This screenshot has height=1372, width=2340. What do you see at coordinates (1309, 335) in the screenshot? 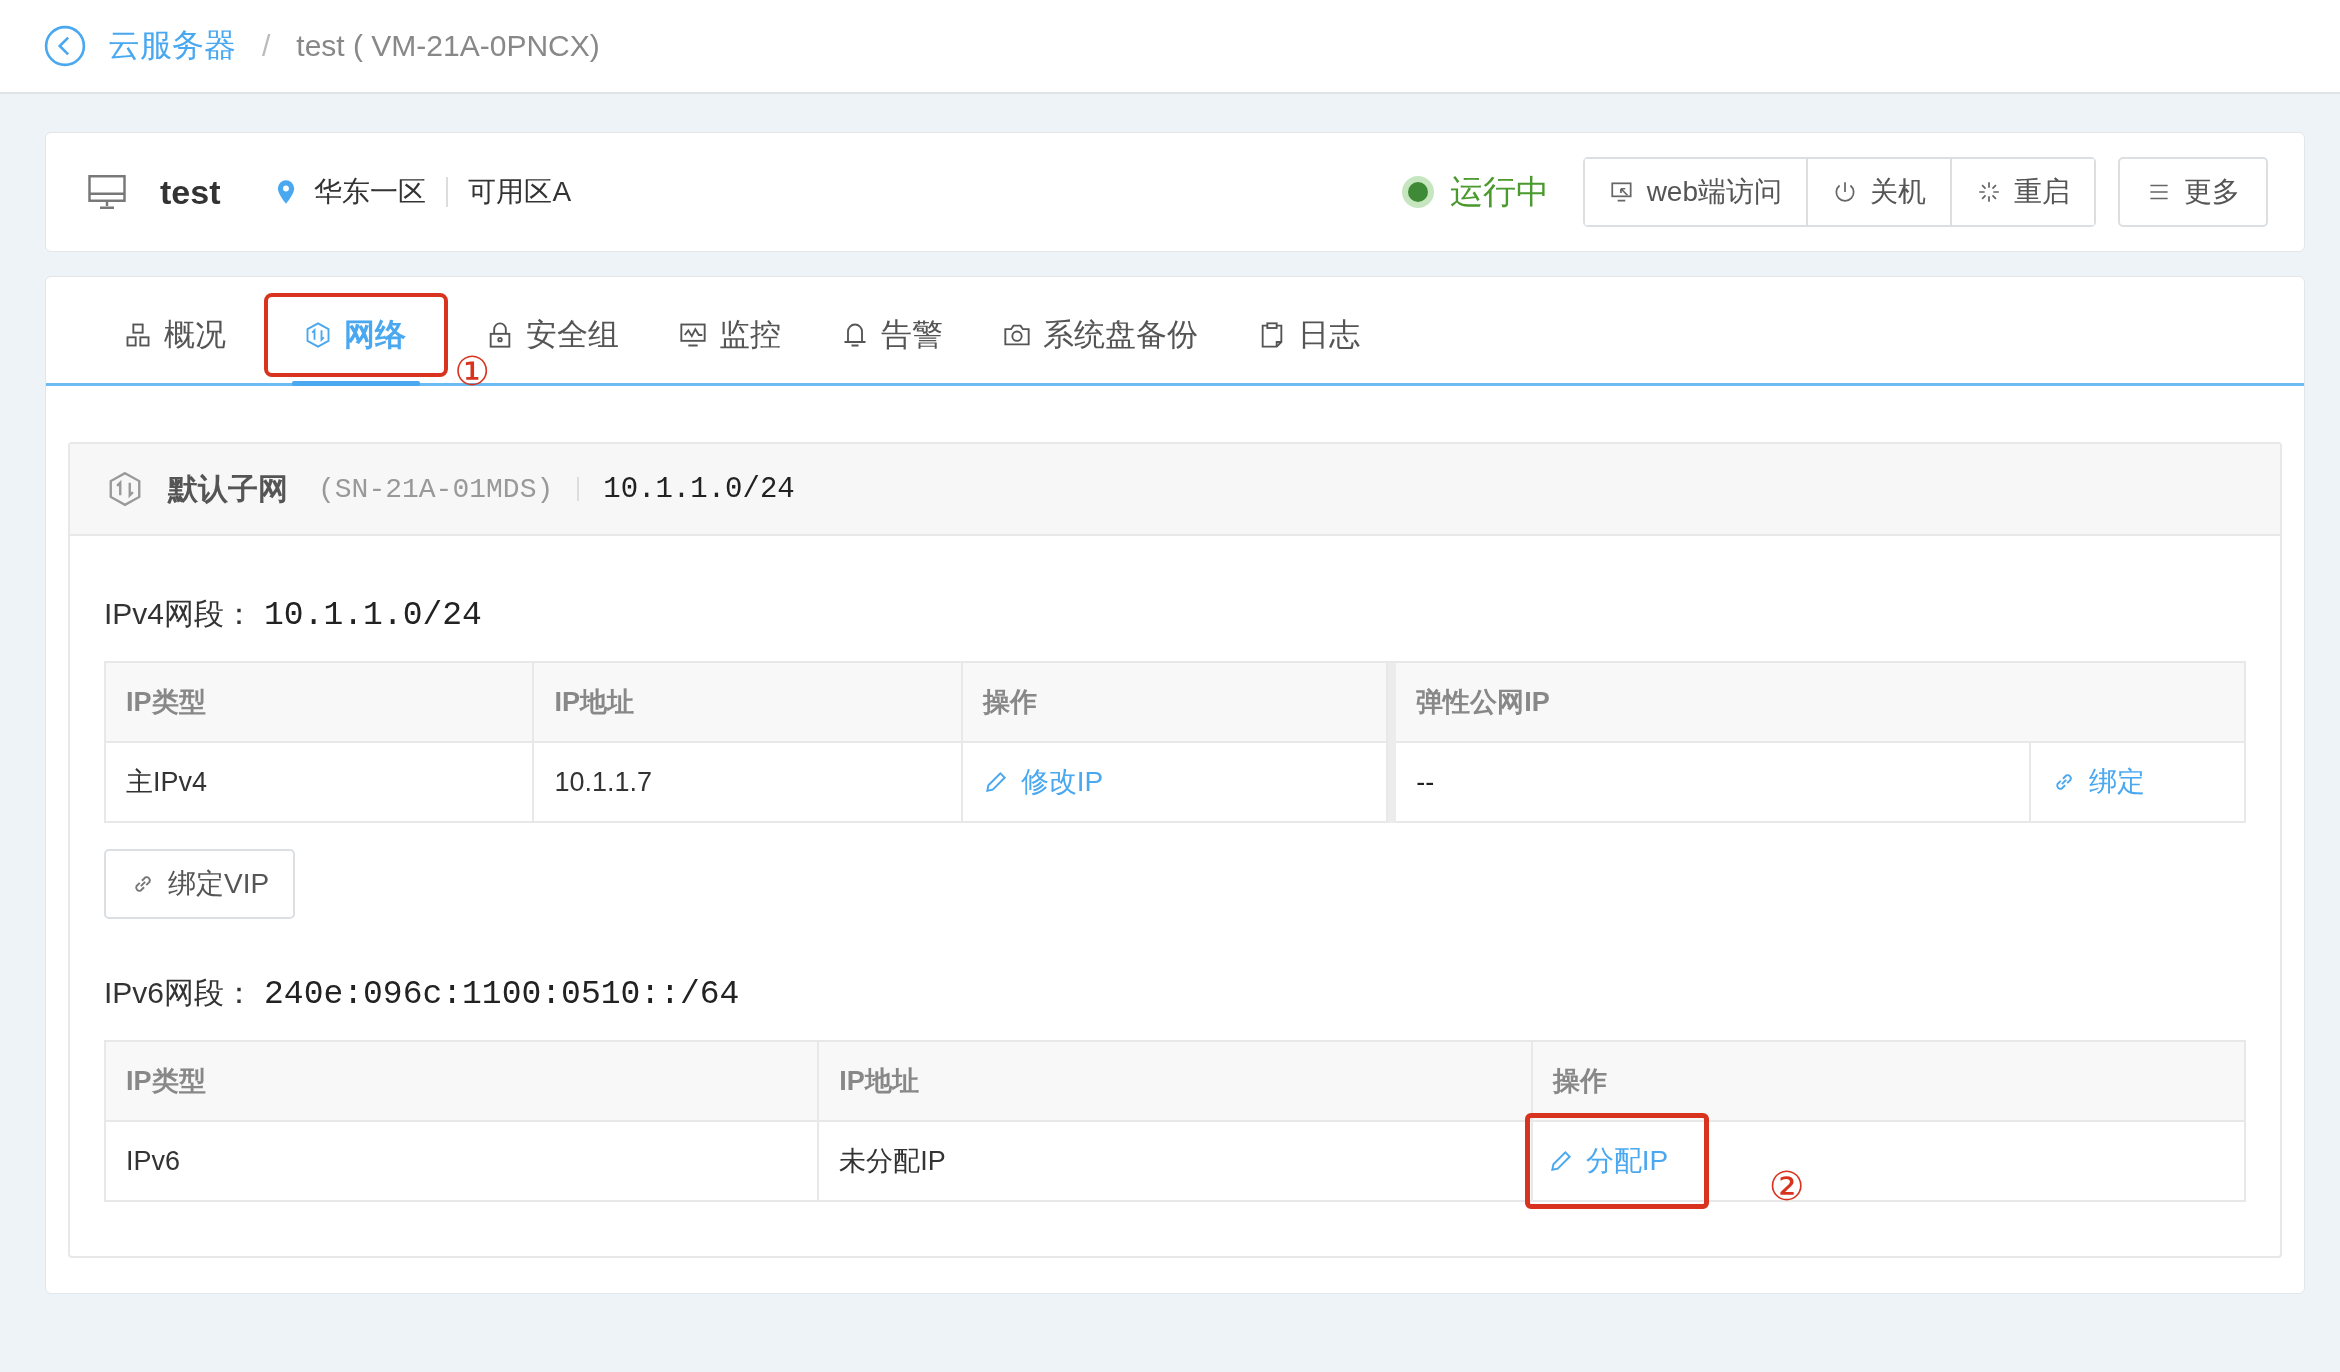
I see `tab: 日志` at bounding box center [1309, 335].